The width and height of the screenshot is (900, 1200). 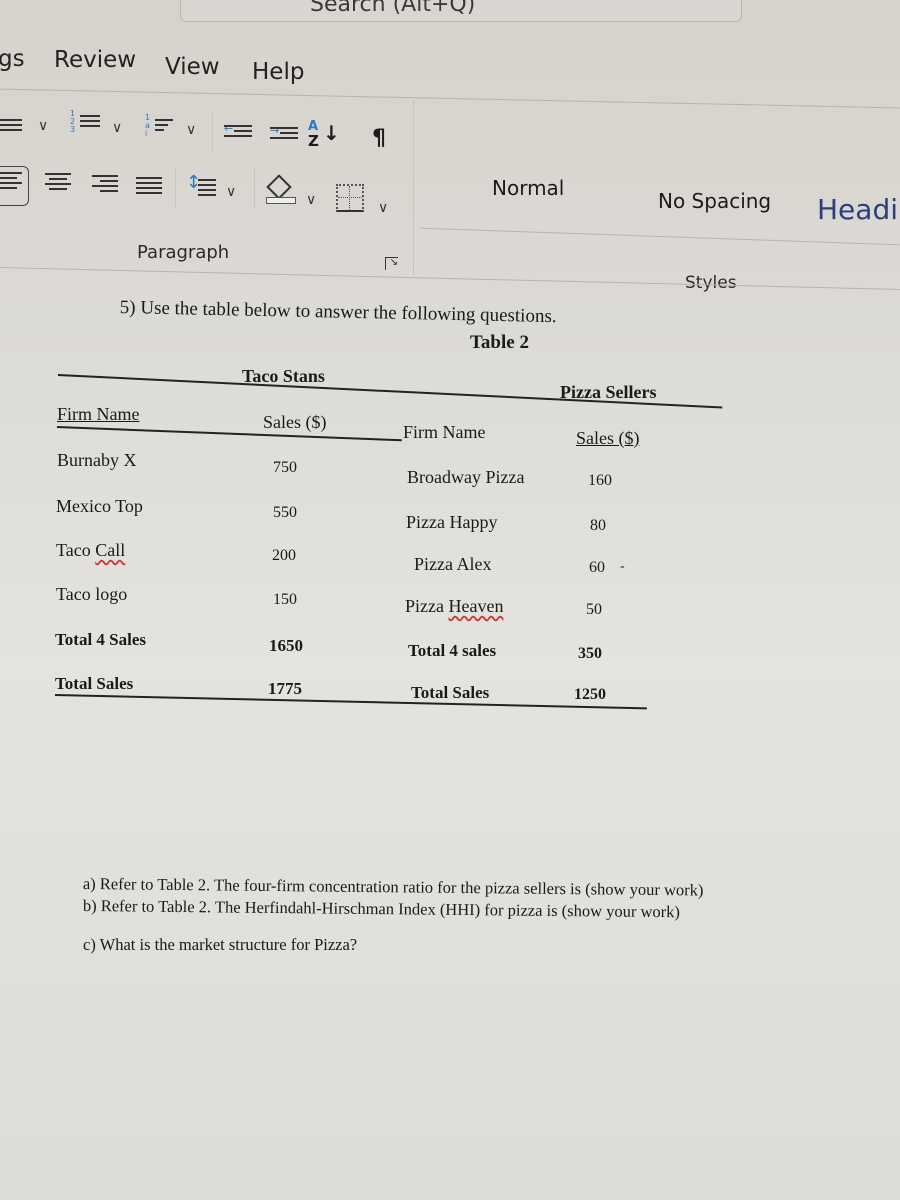 What do you see at coordinates (598, 525) in the screenshot?
I see `sales-value: 80` at bounding box center [598, 525].